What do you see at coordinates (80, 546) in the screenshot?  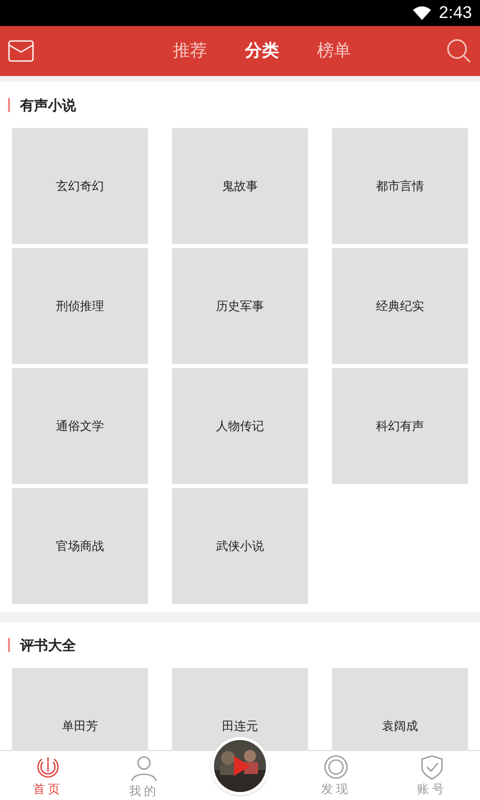 I see `category-tile: 官场商战` at bounding box center [80, 546].